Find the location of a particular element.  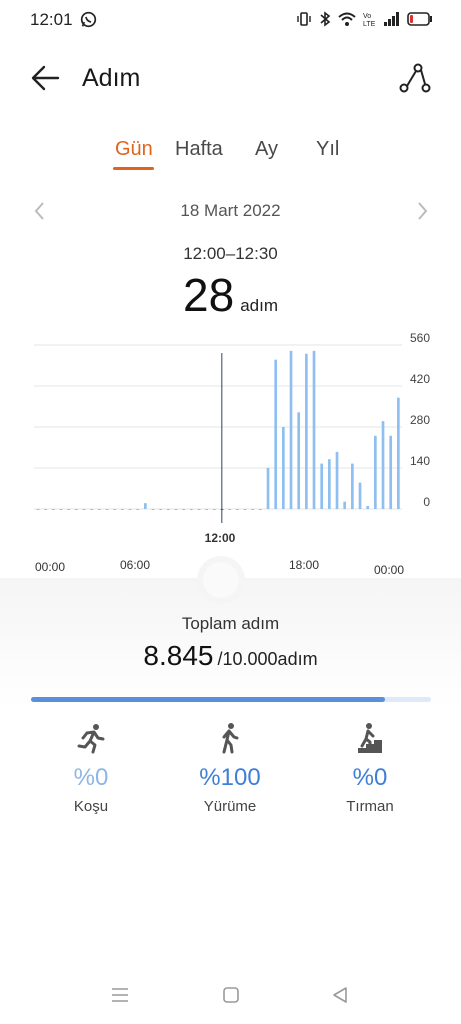

status-time: 12:01 is located at coordinates (51, 19).